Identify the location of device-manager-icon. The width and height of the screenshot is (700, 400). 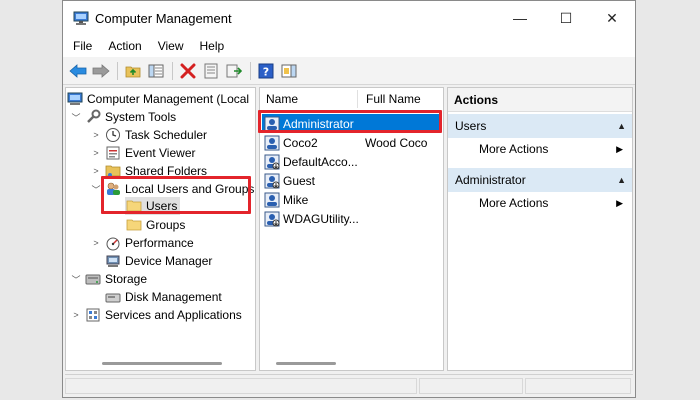
(113, 261).